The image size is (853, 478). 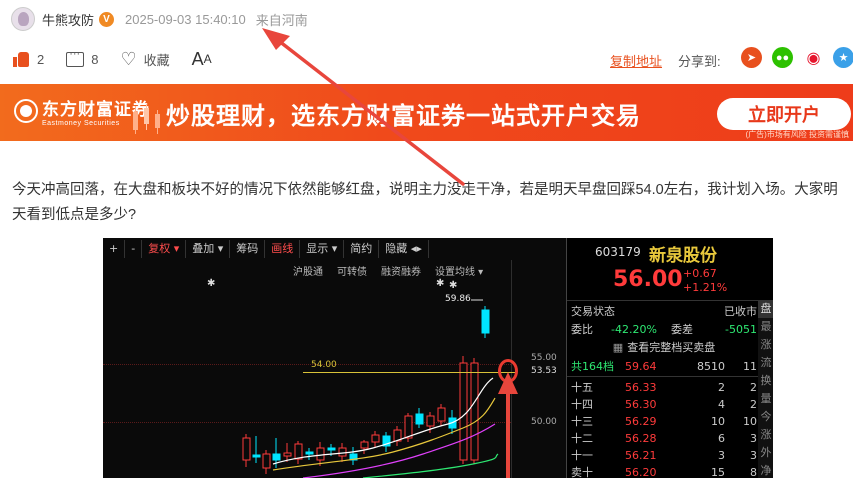 I want to click on like-count: 2, so click(x=41, y=59).